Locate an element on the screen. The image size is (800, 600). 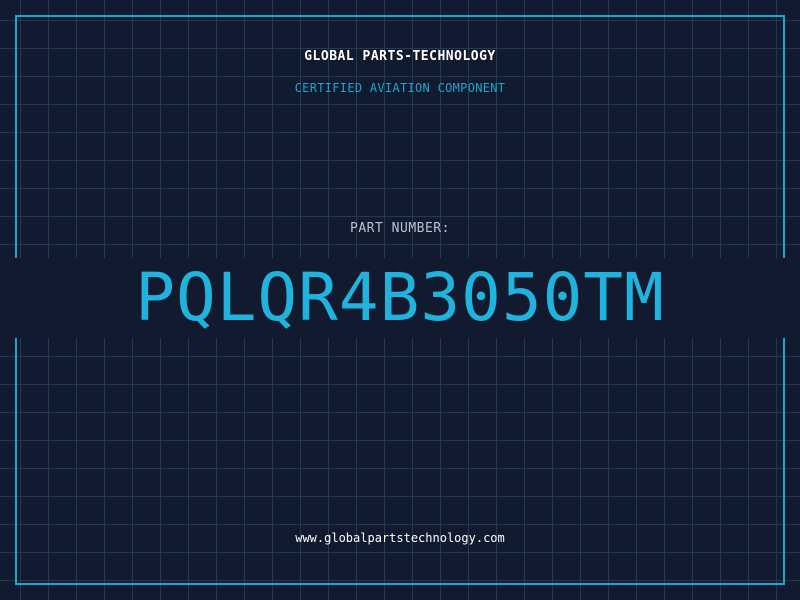
part-number-value: PQLQR4B3050TM is located at coordinates (400, 297).